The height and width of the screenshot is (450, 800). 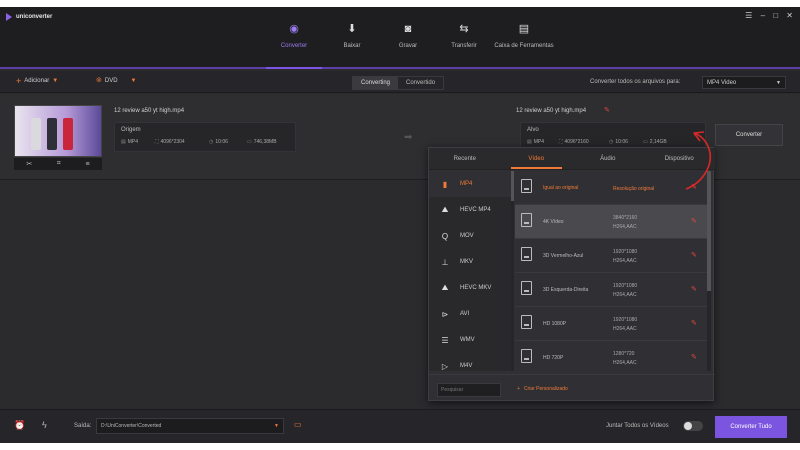 I want to click on resolution-name: 3D Esquerda-Direita, so click(x=566, y=290).